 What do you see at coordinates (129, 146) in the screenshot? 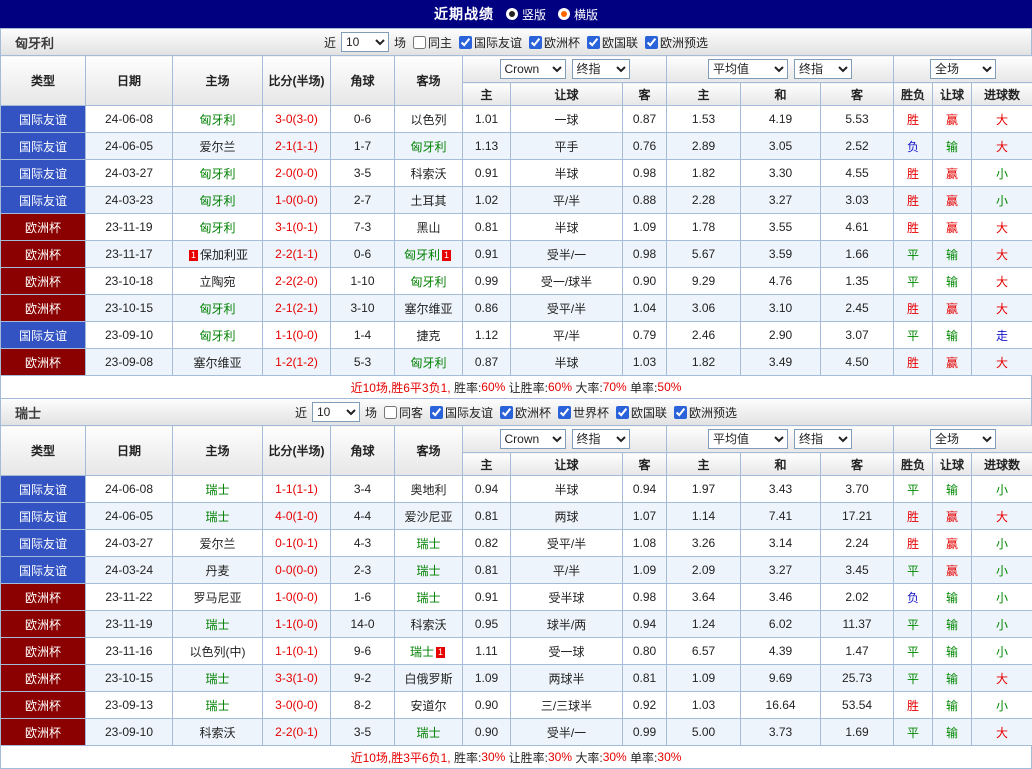
I see `match-date: 24-06-05` at bounding box center [129, 146].